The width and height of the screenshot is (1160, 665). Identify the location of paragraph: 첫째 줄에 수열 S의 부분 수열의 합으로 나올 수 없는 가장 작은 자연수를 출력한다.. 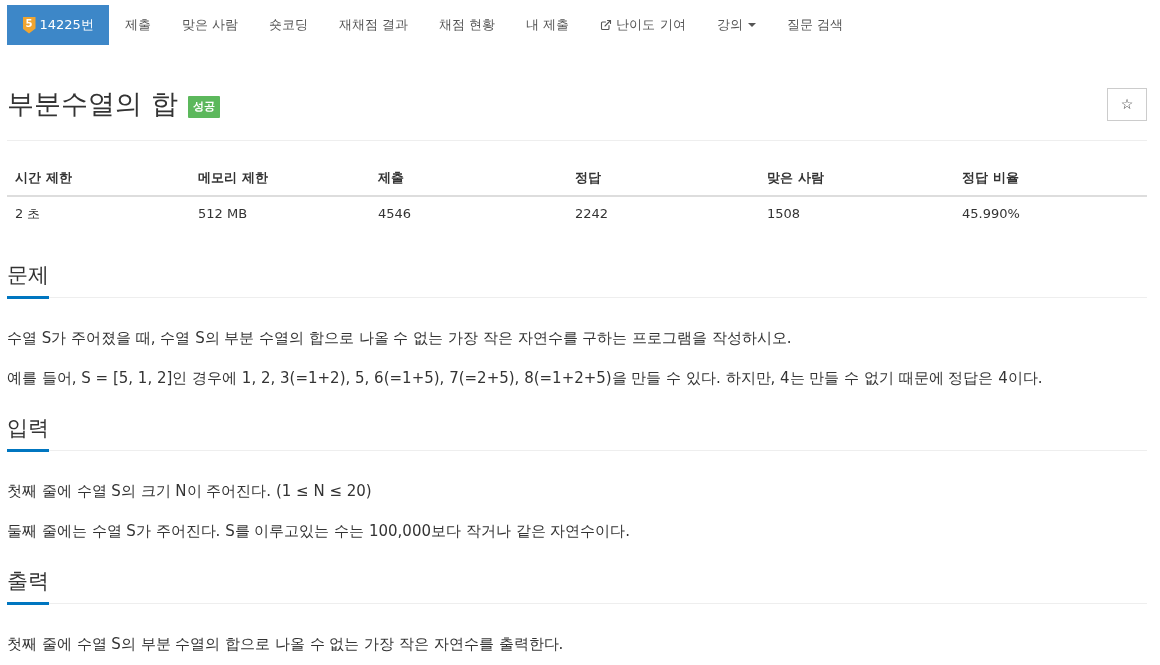
(286, 644).